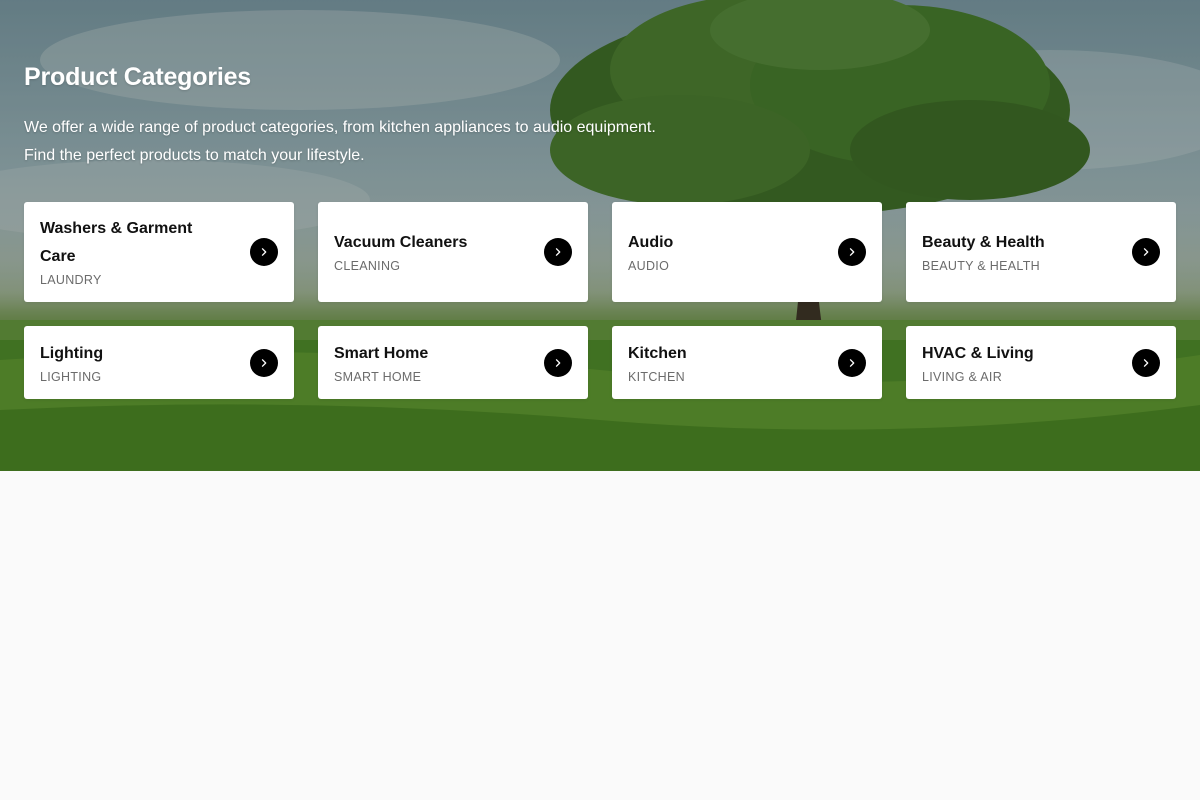  Describe the element at coordinates (116, 242) in the screenshot. I see `category-name: Washers & Garment Care` at that location.